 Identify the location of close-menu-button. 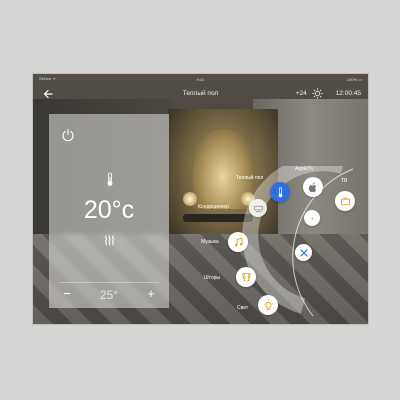
(303, 252).